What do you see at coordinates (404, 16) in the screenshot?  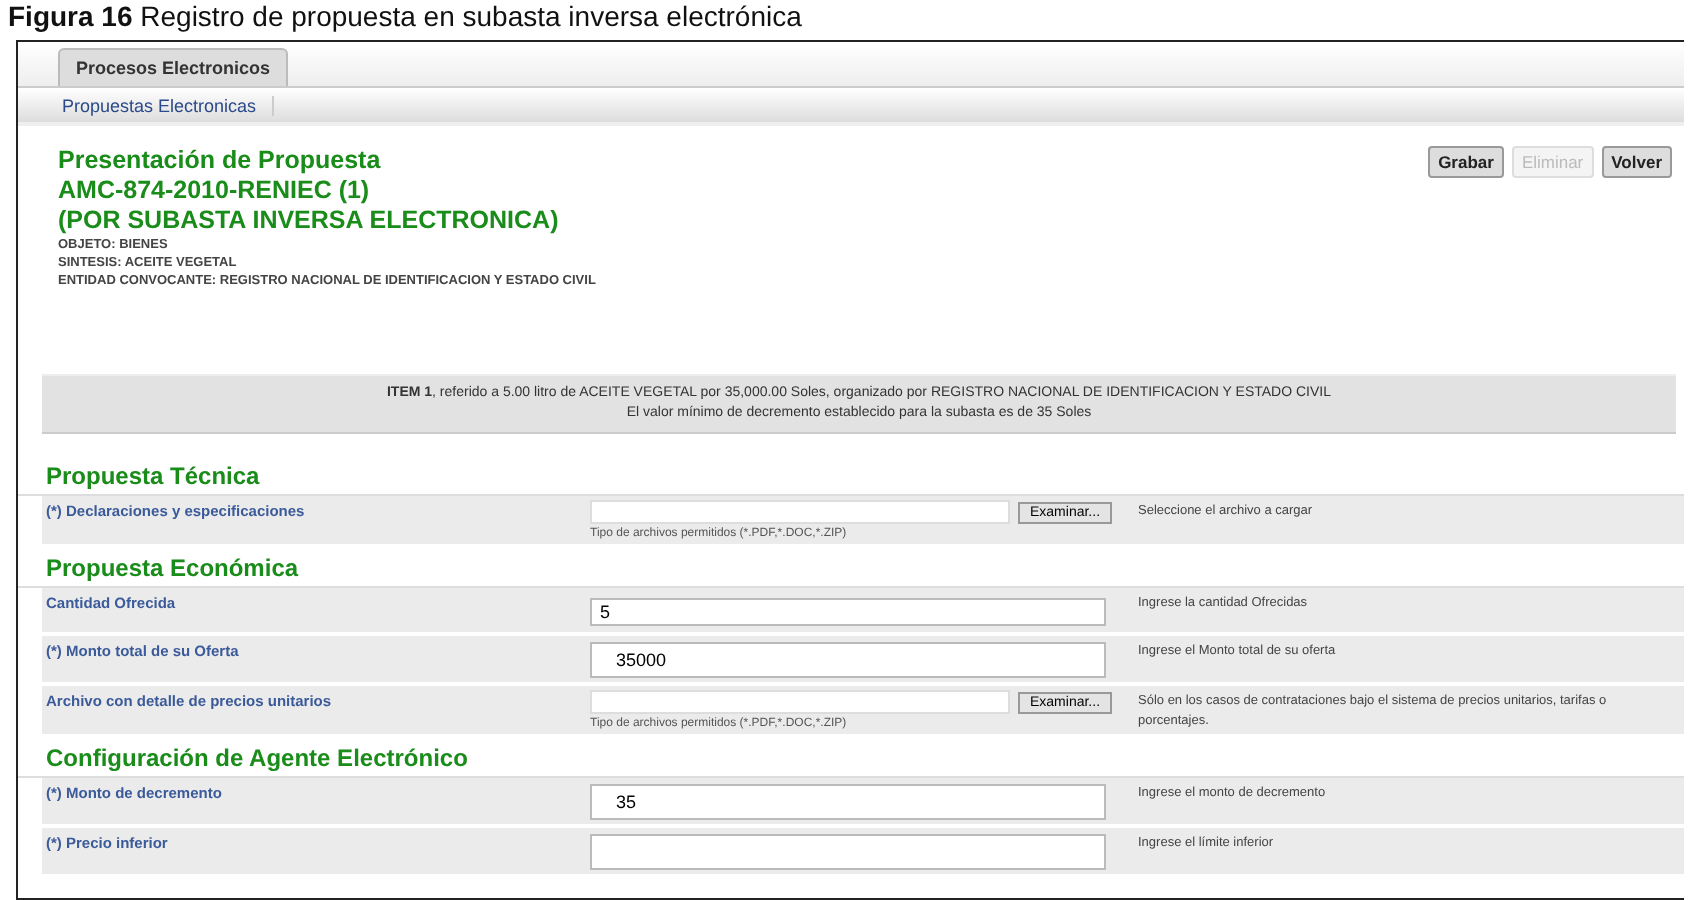 I see `figure-caption: Figura 16 Registro de propuesta en subasta inversa electrónica` at bounding box center [404, 16].